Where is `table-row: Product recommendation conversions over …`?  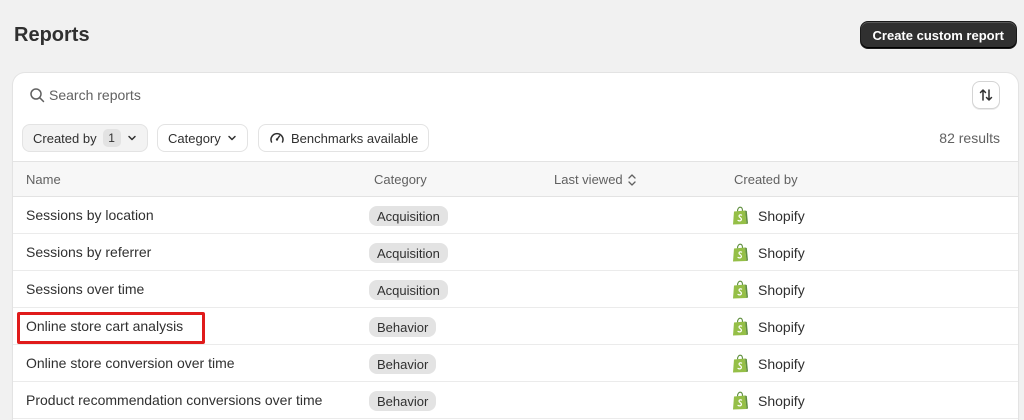 table-row: Product recommendation conversions over … is located at coordinates (515, 400).